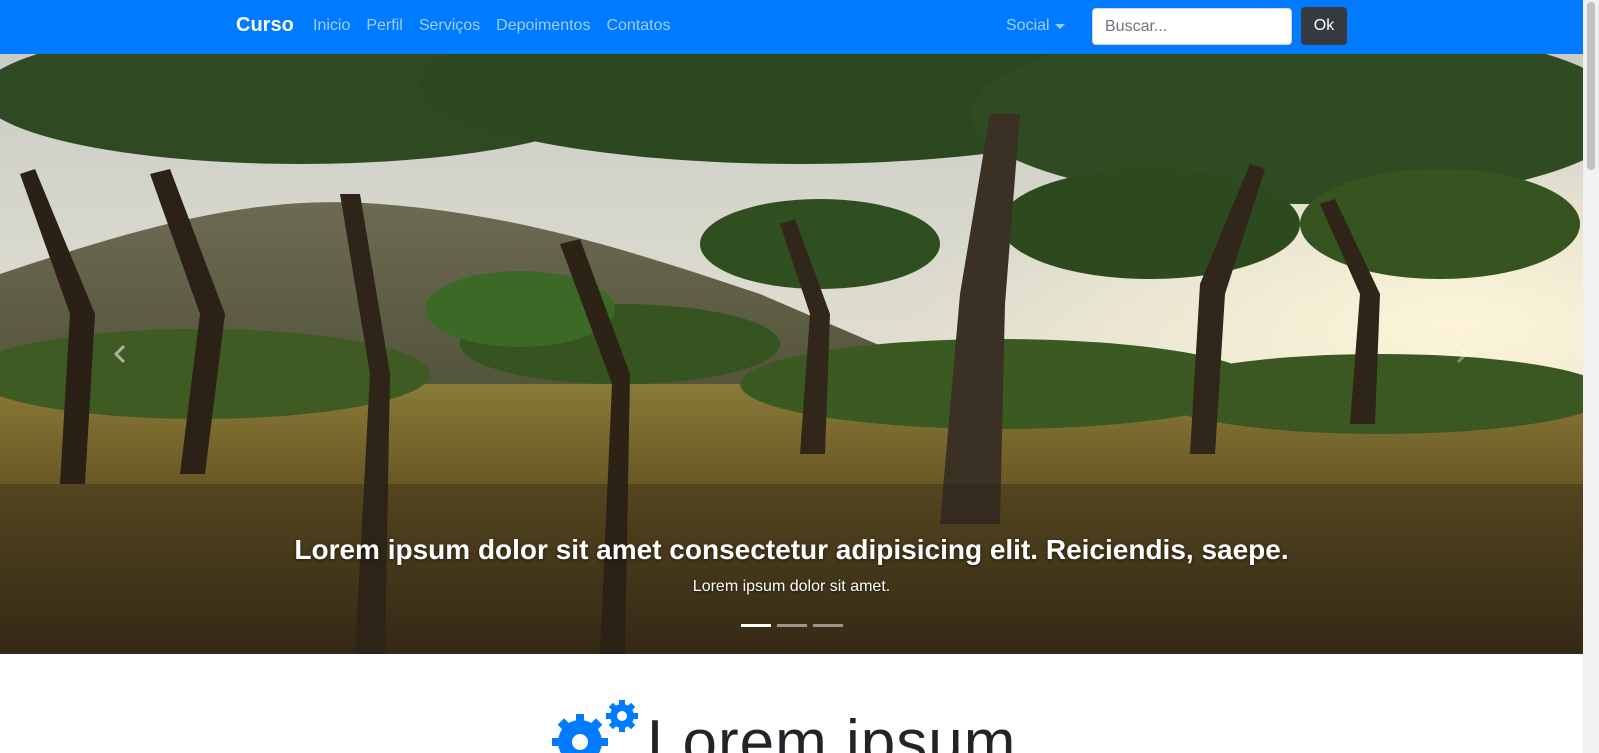  Describe the element at coordinates (638, 26) in the screenshot. I see `nav-link-contatos: Contatos` at that location.